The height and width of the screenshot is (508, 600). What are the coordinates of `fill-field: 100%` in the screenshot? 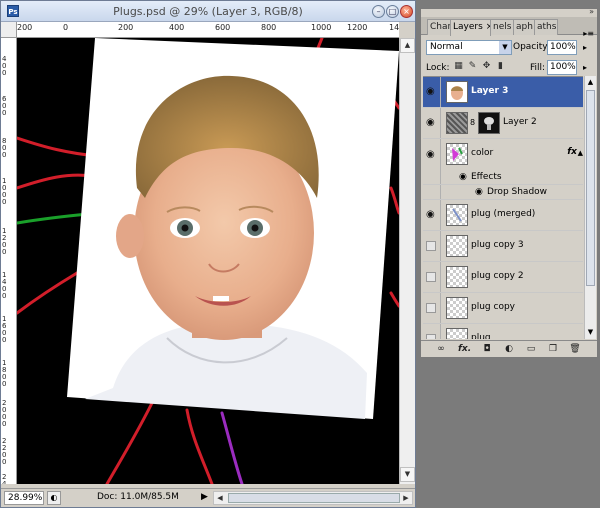 It's located at (562, 67).